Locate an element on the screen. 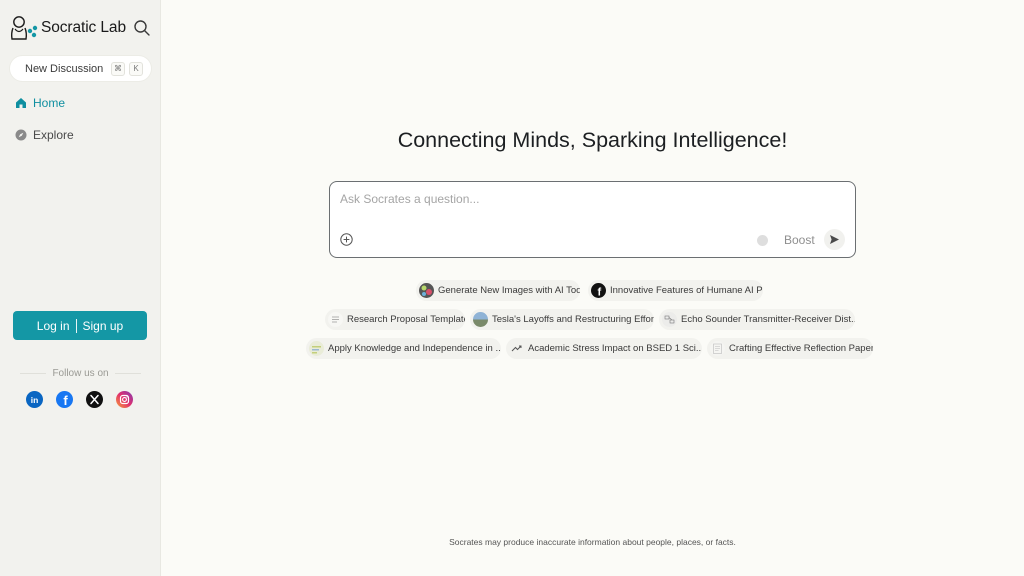 Image resolution: width=1024 pixels, height=576 pixels. facebook-icon: f is located at coordinates (64, 399).